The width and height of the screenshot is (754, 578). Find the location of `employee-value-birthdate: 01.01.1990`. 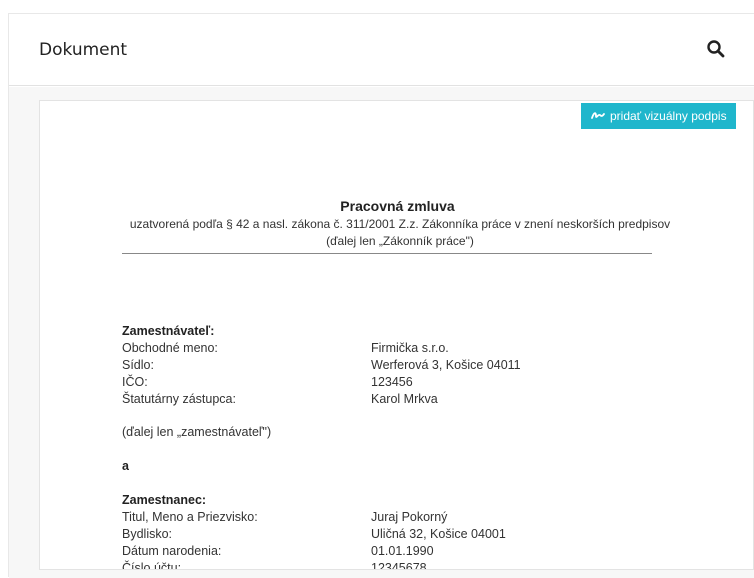

employee-value-birthdate: 01.01.1990 is located at coordinates (402, 551).